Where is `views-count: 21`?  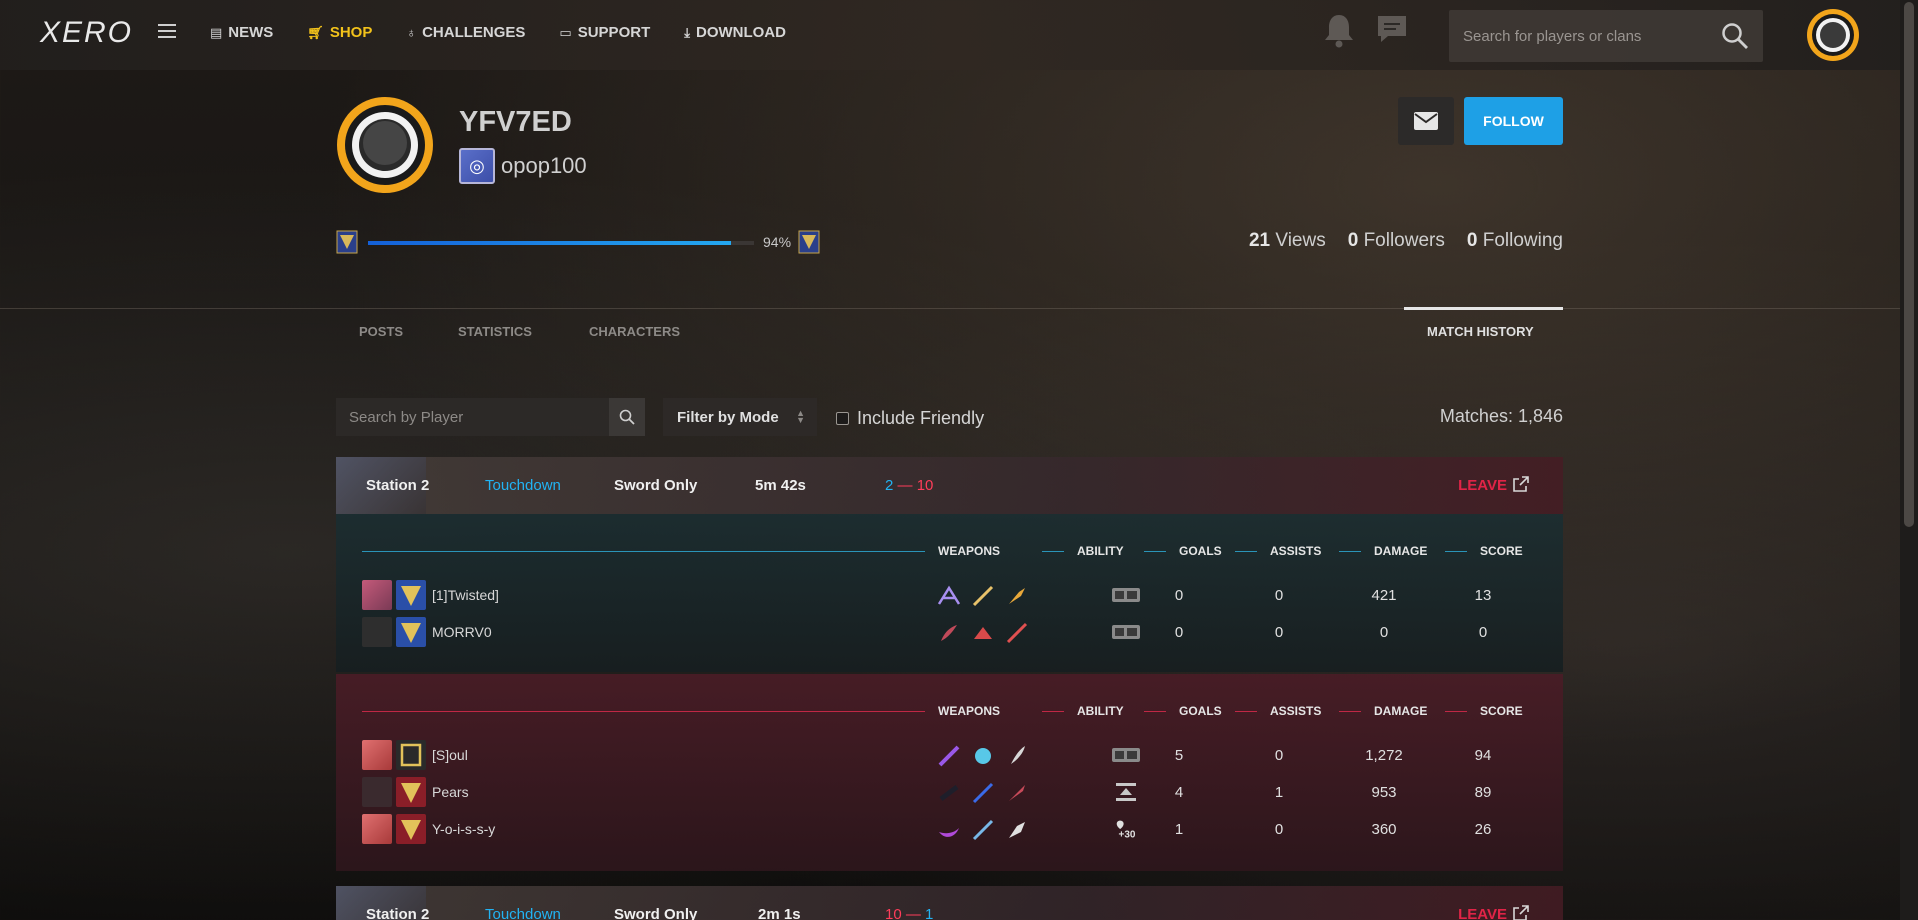 views-count: 21 is located at coordinates (1259, 240).